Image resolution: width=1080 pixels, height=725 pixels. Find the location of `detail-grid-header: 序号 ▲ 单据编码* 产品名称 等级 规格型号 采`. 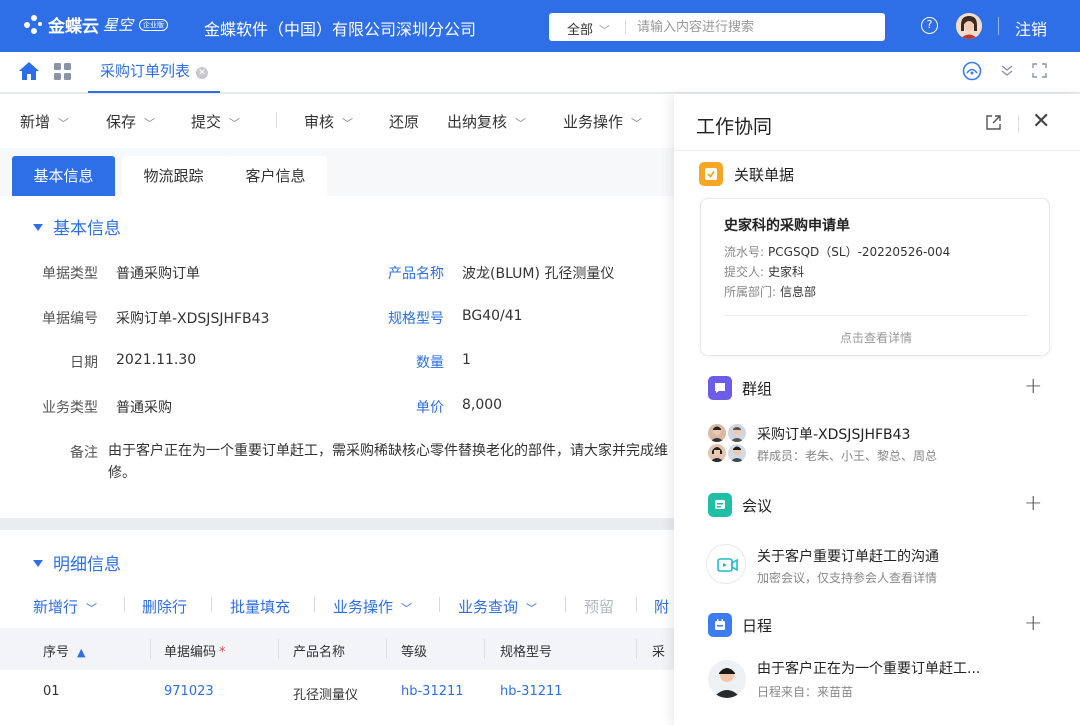

detail-grid-header: 序号 ▲ 单据编码* 产品名称 等级 规格型号 采 is located at coordinates (337, 649).